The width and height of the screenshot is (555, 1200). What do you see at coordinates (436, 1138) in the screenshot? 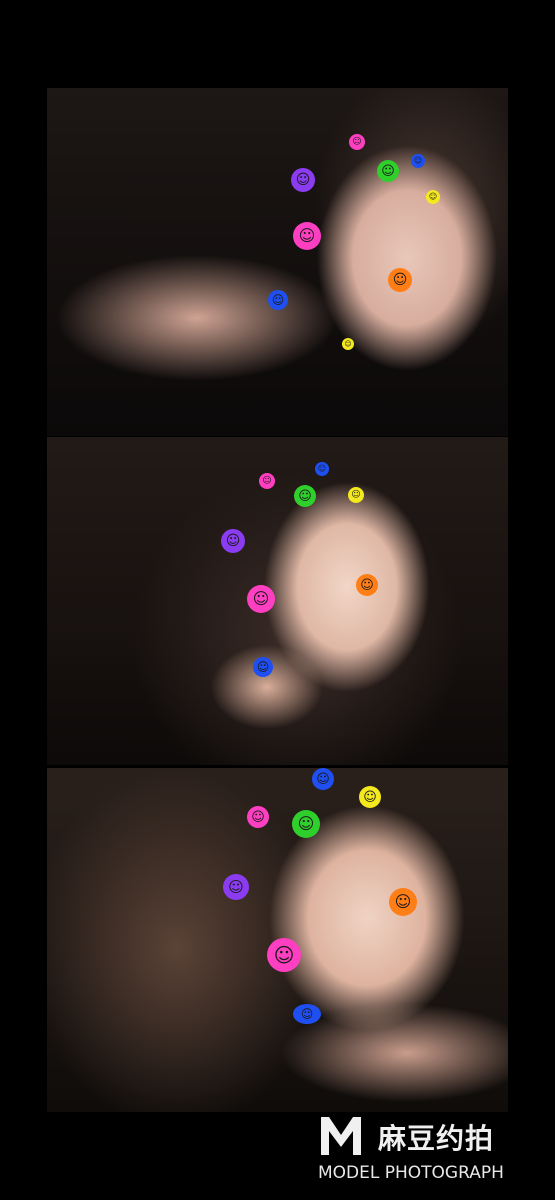
I see `watermark-chinese-text: 麻豆约拍` at bounding box center [436, 1138].